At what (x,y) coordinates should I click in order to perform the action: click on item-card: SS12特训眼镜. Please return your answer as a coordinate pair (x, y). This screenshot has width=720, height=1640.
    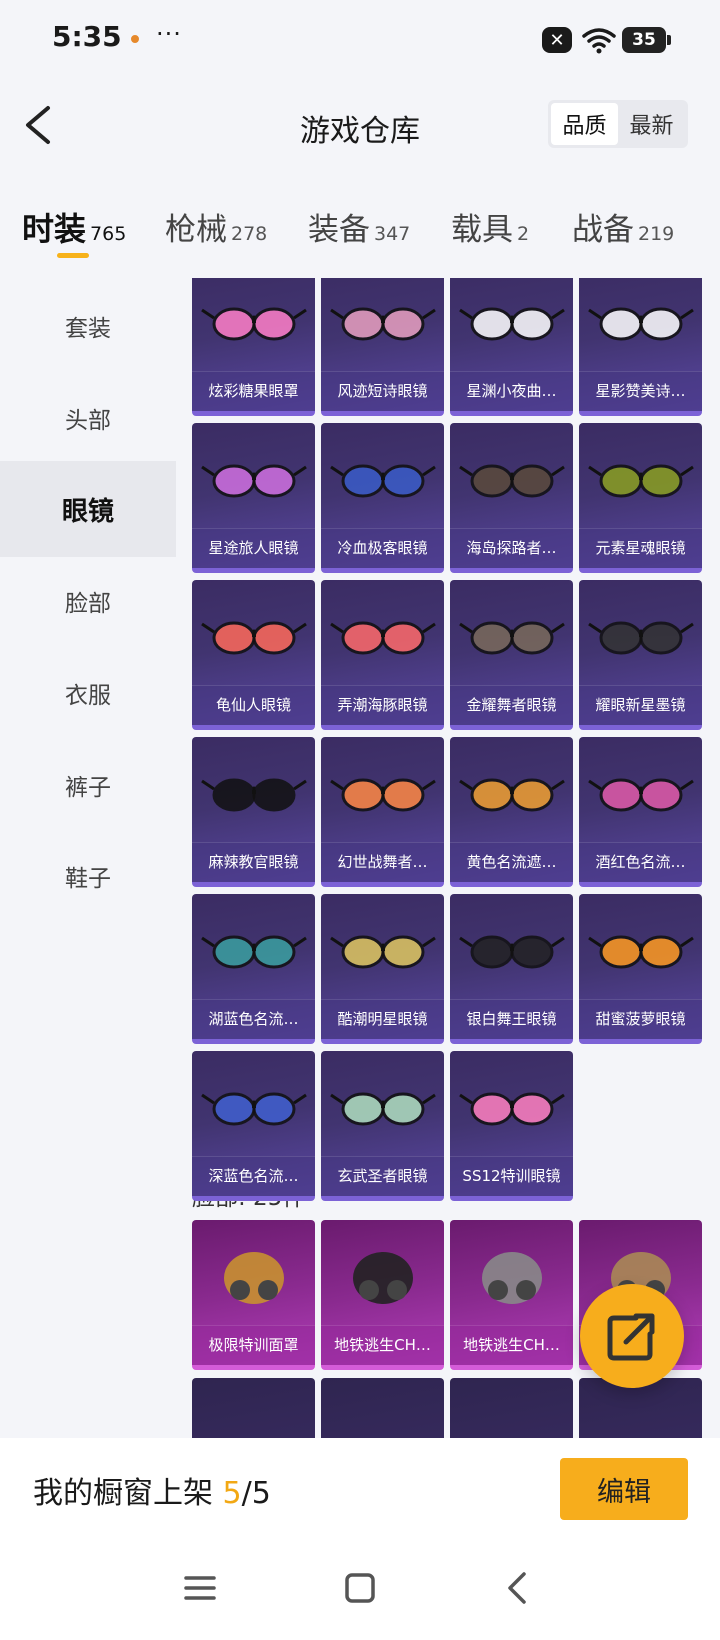
    Looking at the image, I should click on (511, 1126).